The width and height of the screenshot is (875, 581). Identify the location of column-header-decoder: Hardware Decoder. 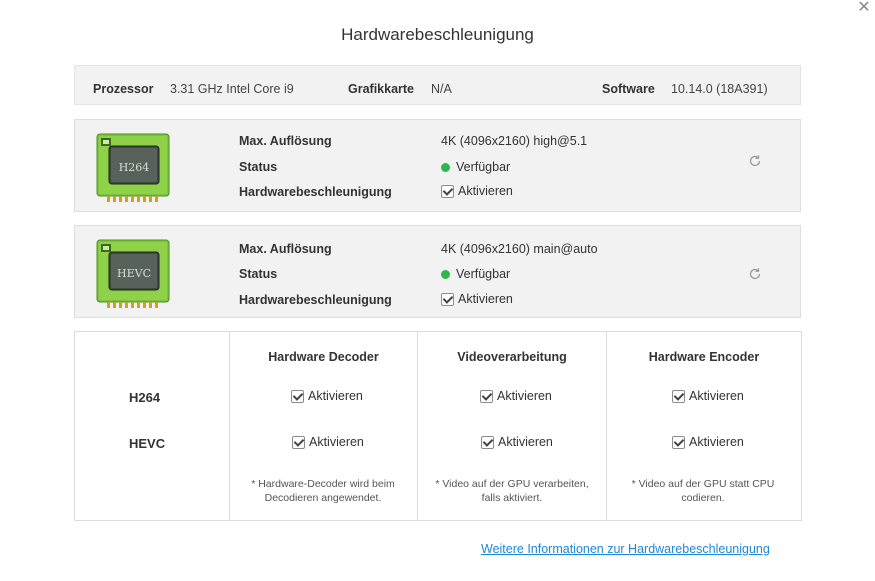
(323, 357).